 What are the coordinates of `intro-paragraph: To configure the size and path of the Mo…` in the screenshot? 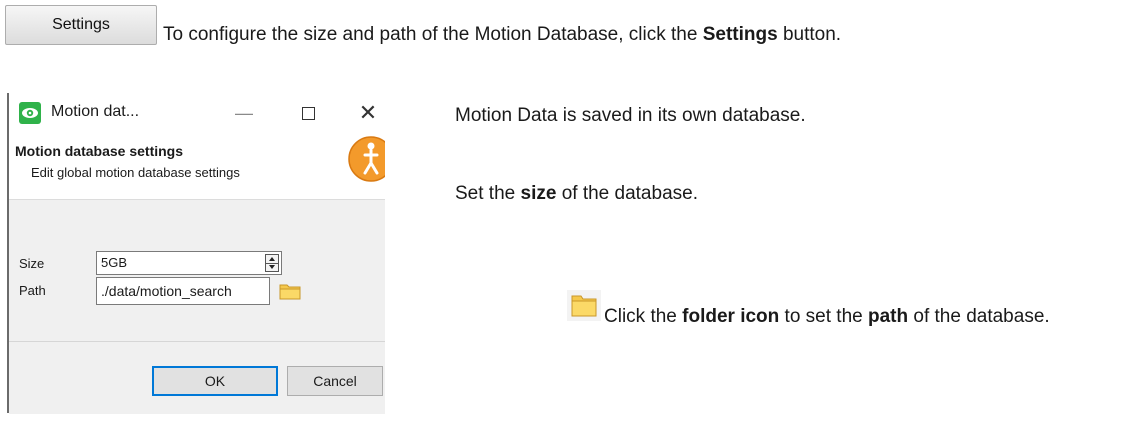 It's located at (502, 35).